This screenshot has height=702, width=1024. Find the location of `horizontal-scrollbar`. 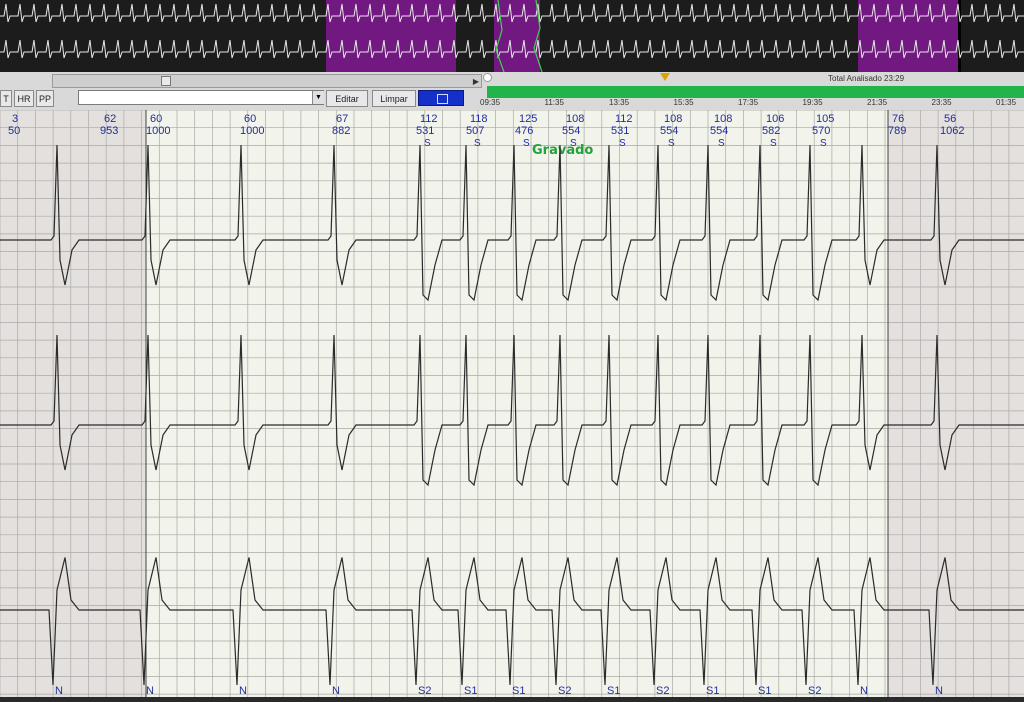

horizontal-scrollbar is located at coordinates (267, 81).